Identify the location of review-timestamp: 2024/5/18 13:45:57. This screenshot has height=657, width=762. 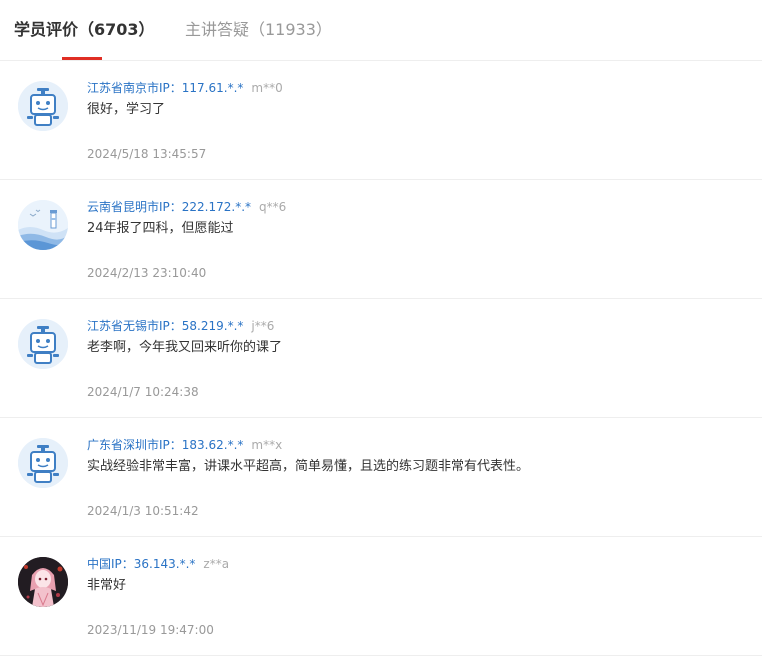
(147, 154).